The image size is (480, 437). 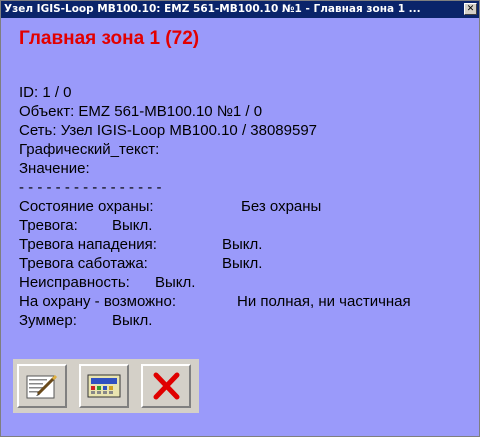 What do you see at coordinates (88, 244) in the screenshot?
I see `attack-alarm-label: Тревога нападения:` at bounding box center [88, 244].